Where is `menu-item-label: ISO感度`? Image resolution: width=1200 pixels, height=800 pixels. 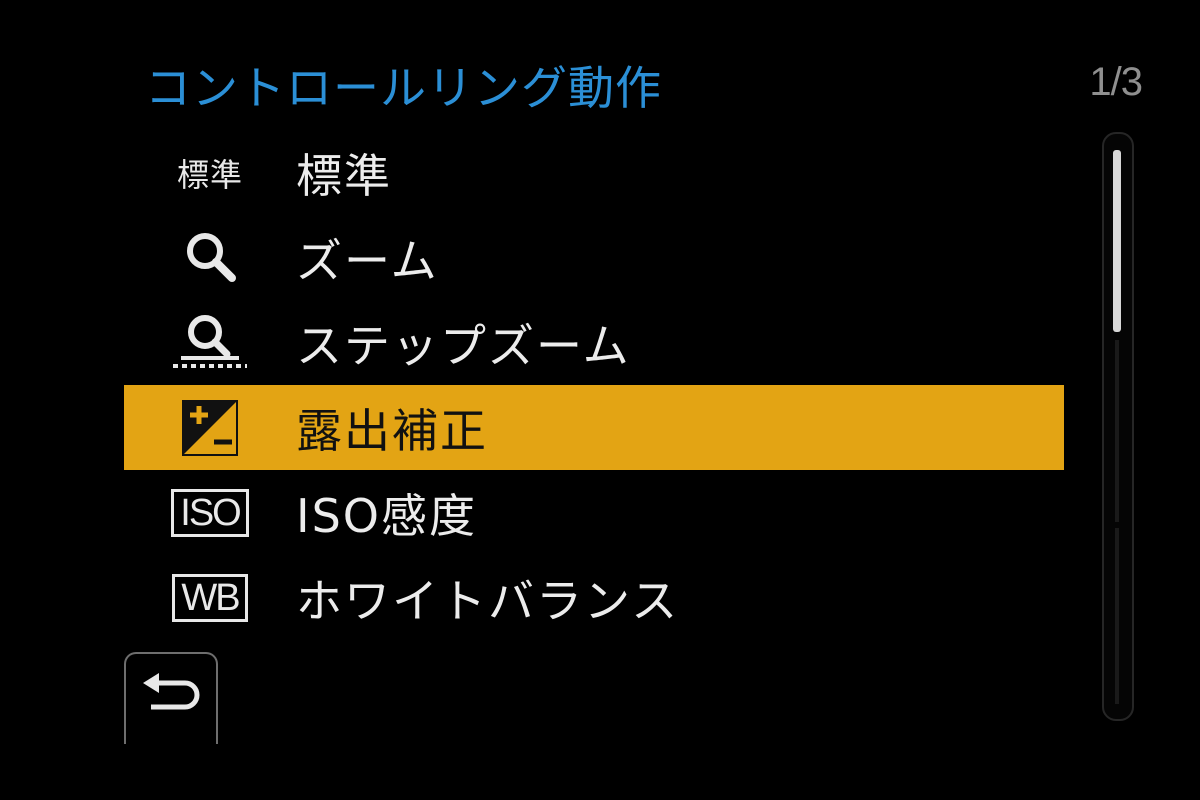 menu-item-label: ISO感度 is located at coordinates (386, 515).